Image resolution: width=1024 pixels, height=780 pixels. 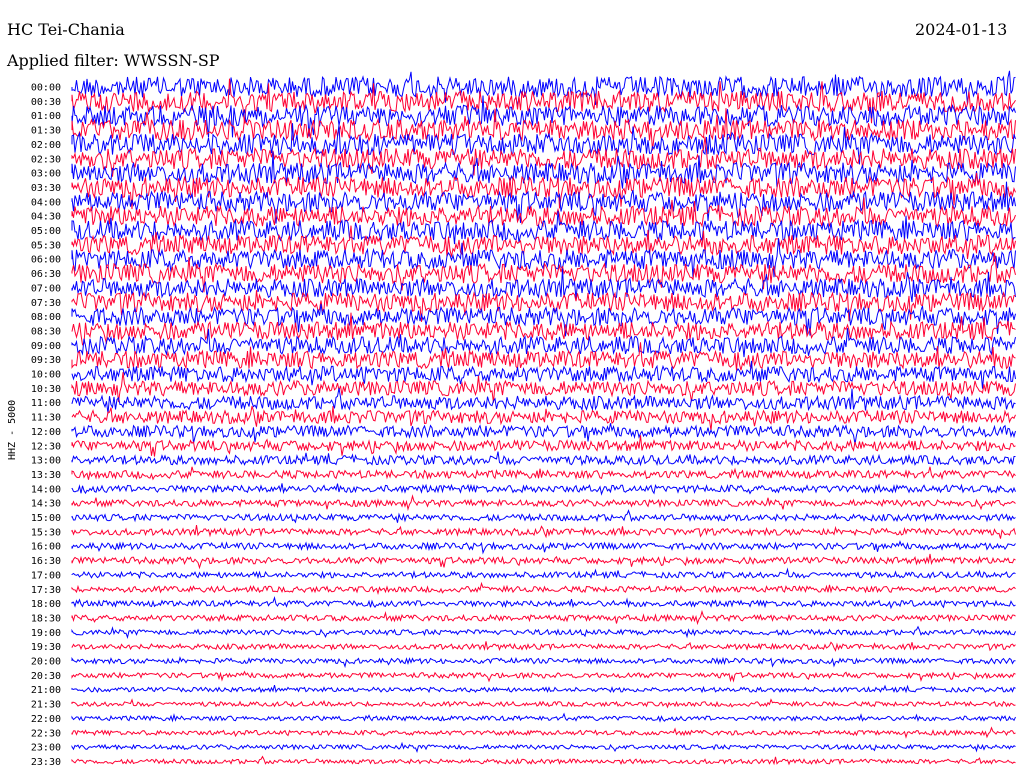 I want to click on time-label: 16:30, so click(x=46, y=561).